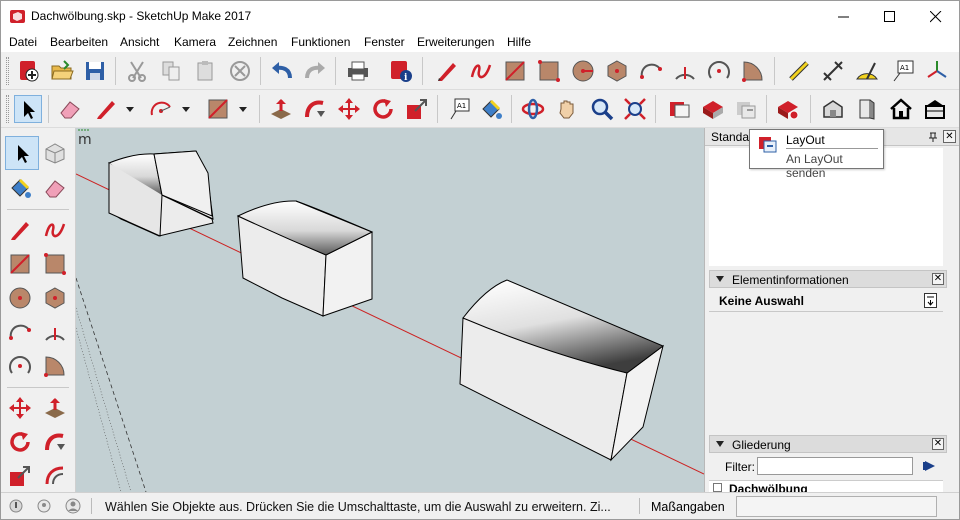 Image resolution: width=960 pixels, height=520 pixels. I want to click on erase-button, so click(240, 71).